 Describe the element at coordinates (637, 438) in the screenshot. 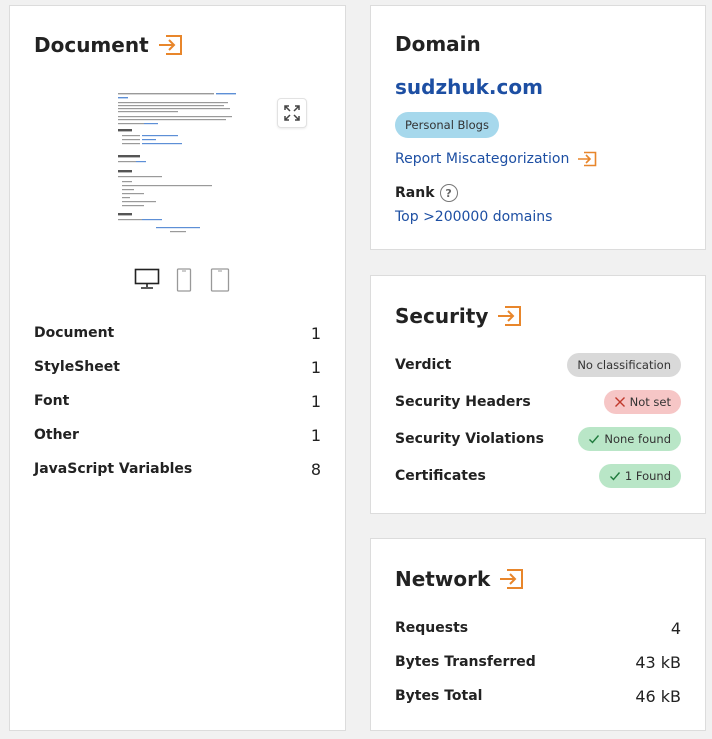

I see `badge-text: None found` at that location.